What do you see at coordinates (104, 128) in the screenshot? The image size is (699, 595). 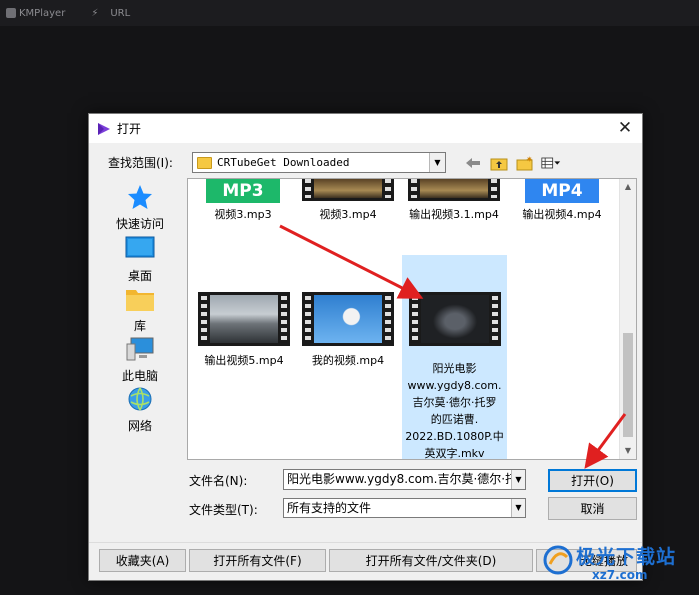 I see `kmplayer-app-icon` at bounding box center [104, 128].